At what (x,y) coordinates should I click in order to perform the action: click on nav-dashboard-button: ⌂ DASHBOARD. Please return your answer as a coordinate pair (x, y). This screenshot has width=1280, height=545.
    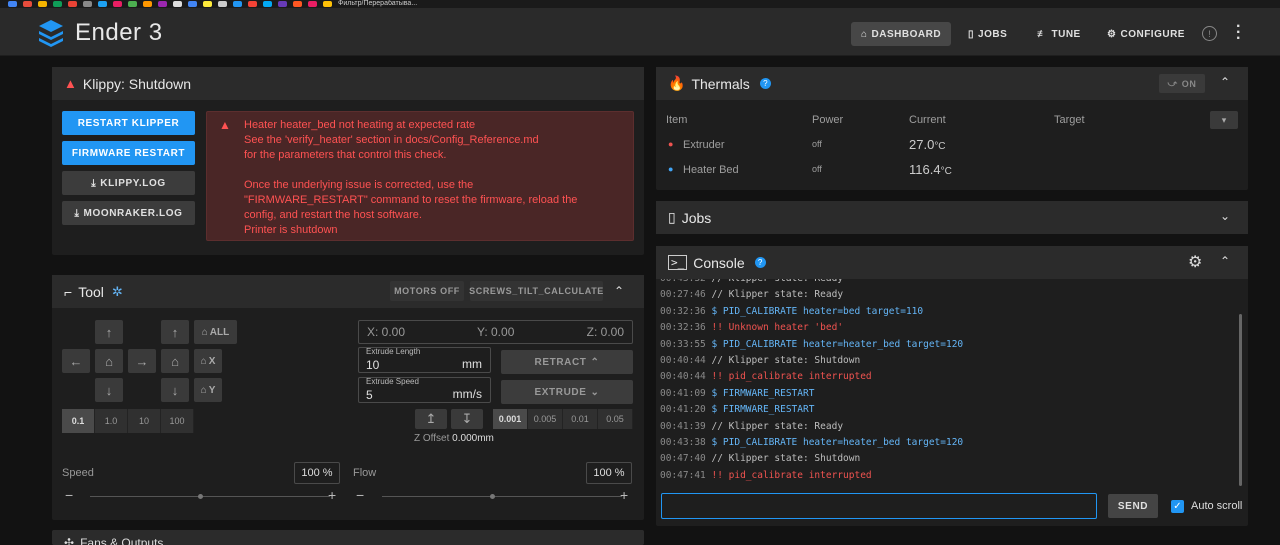
    Looking at the image, I should click on (901, 34).